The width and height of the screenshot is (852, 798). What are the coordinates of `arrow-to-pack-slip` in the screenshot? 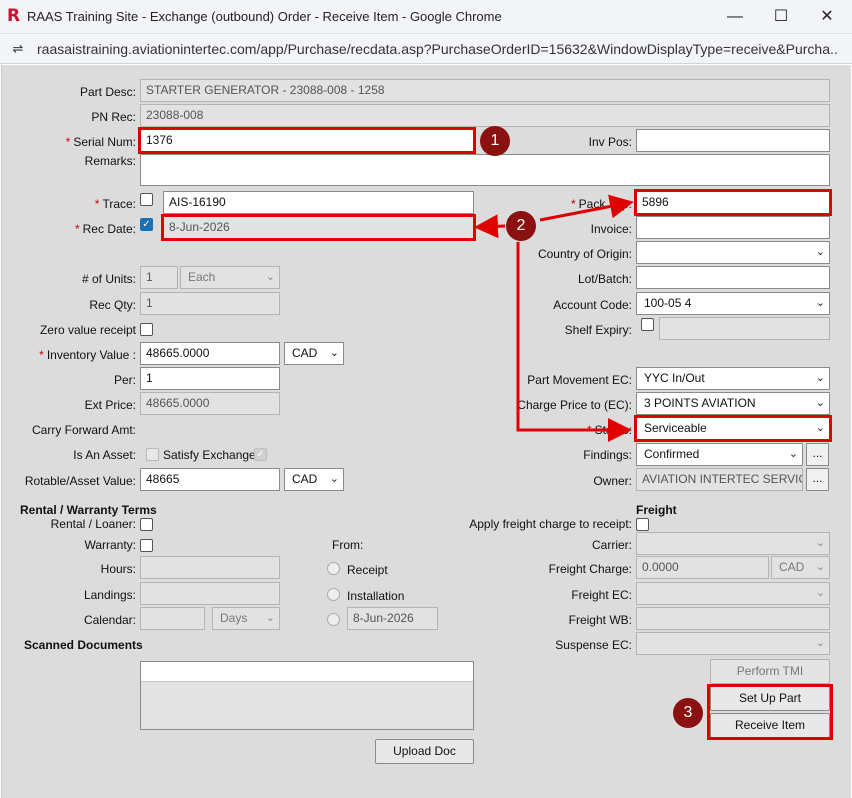 It's located at (586, 208).